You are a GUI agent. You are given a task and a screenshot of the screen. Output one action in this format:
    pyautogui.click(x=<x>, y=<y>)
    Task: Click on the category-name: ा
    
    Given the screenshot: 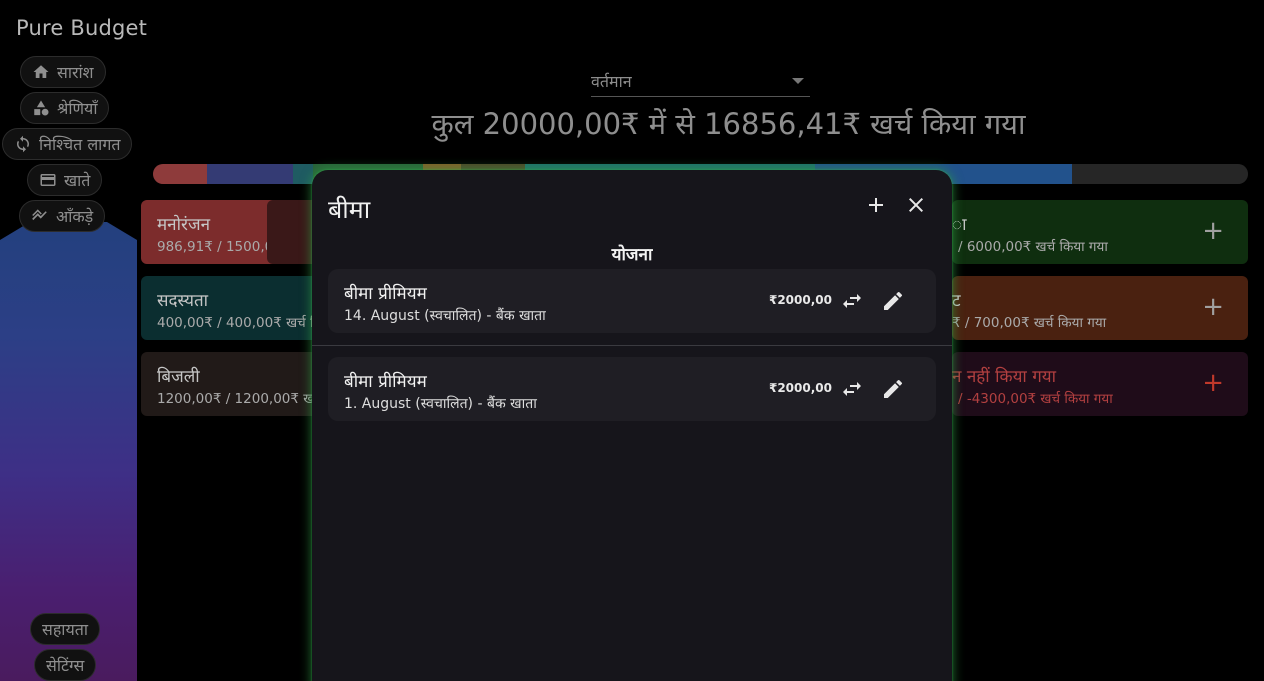 What is the action you would take?
    pyautogui.click(x=959, y=225)
    